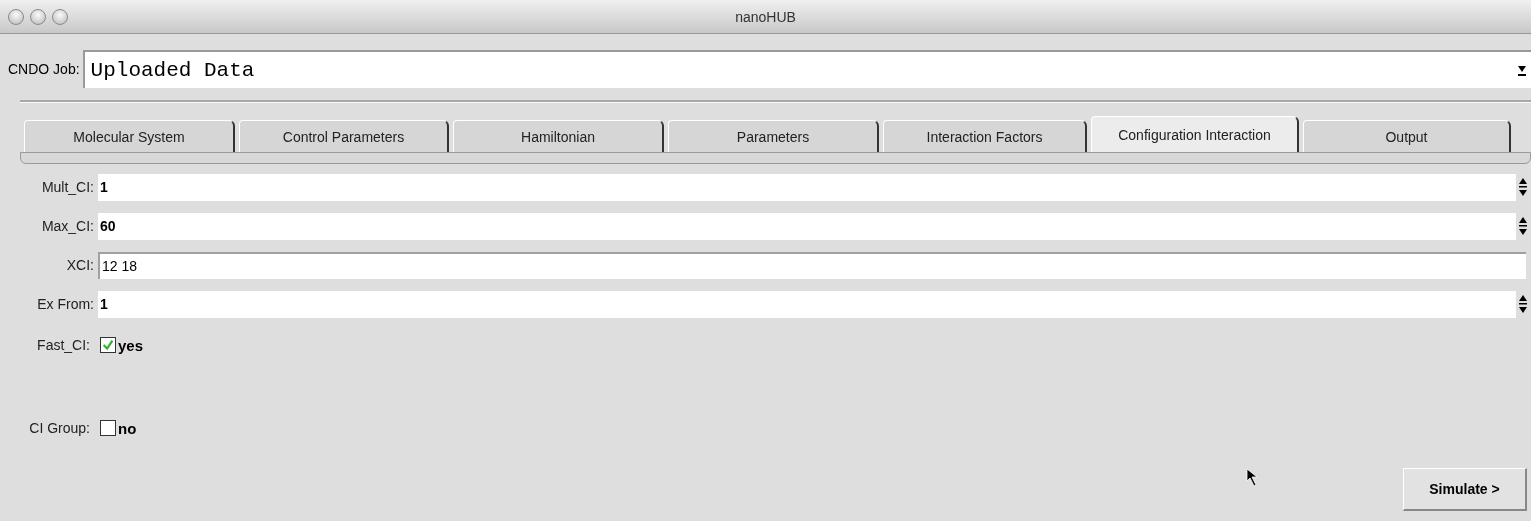 The width and height of the screenshot is (1531, 521). Describe the element at coordinates (63, 345) in the screenshot. I see `field-label: Fast_CI:` at that location.